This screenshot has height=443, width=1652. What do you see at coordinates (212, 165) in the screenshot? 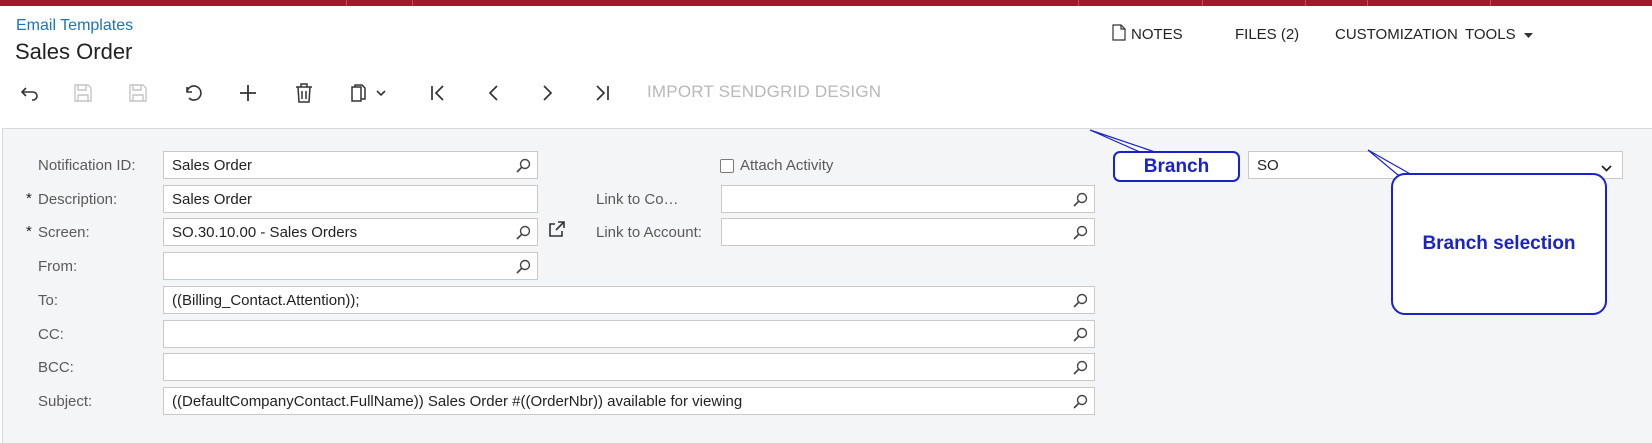
I see `notification-id-value: Sales Order` at bounding box center [212, 165].